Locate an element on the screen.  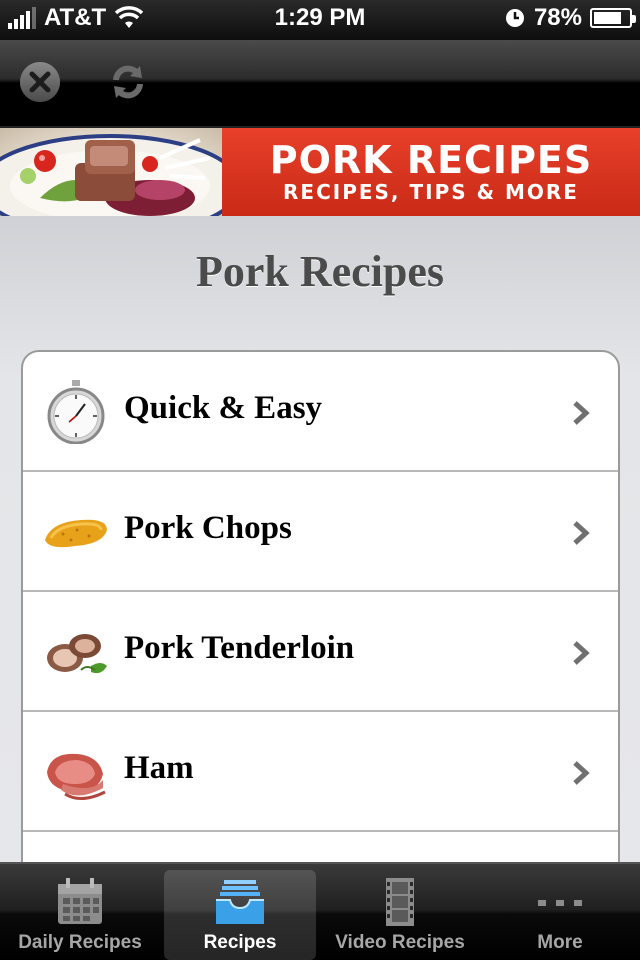
item-label: Ham is located at coordinates (159, 768).